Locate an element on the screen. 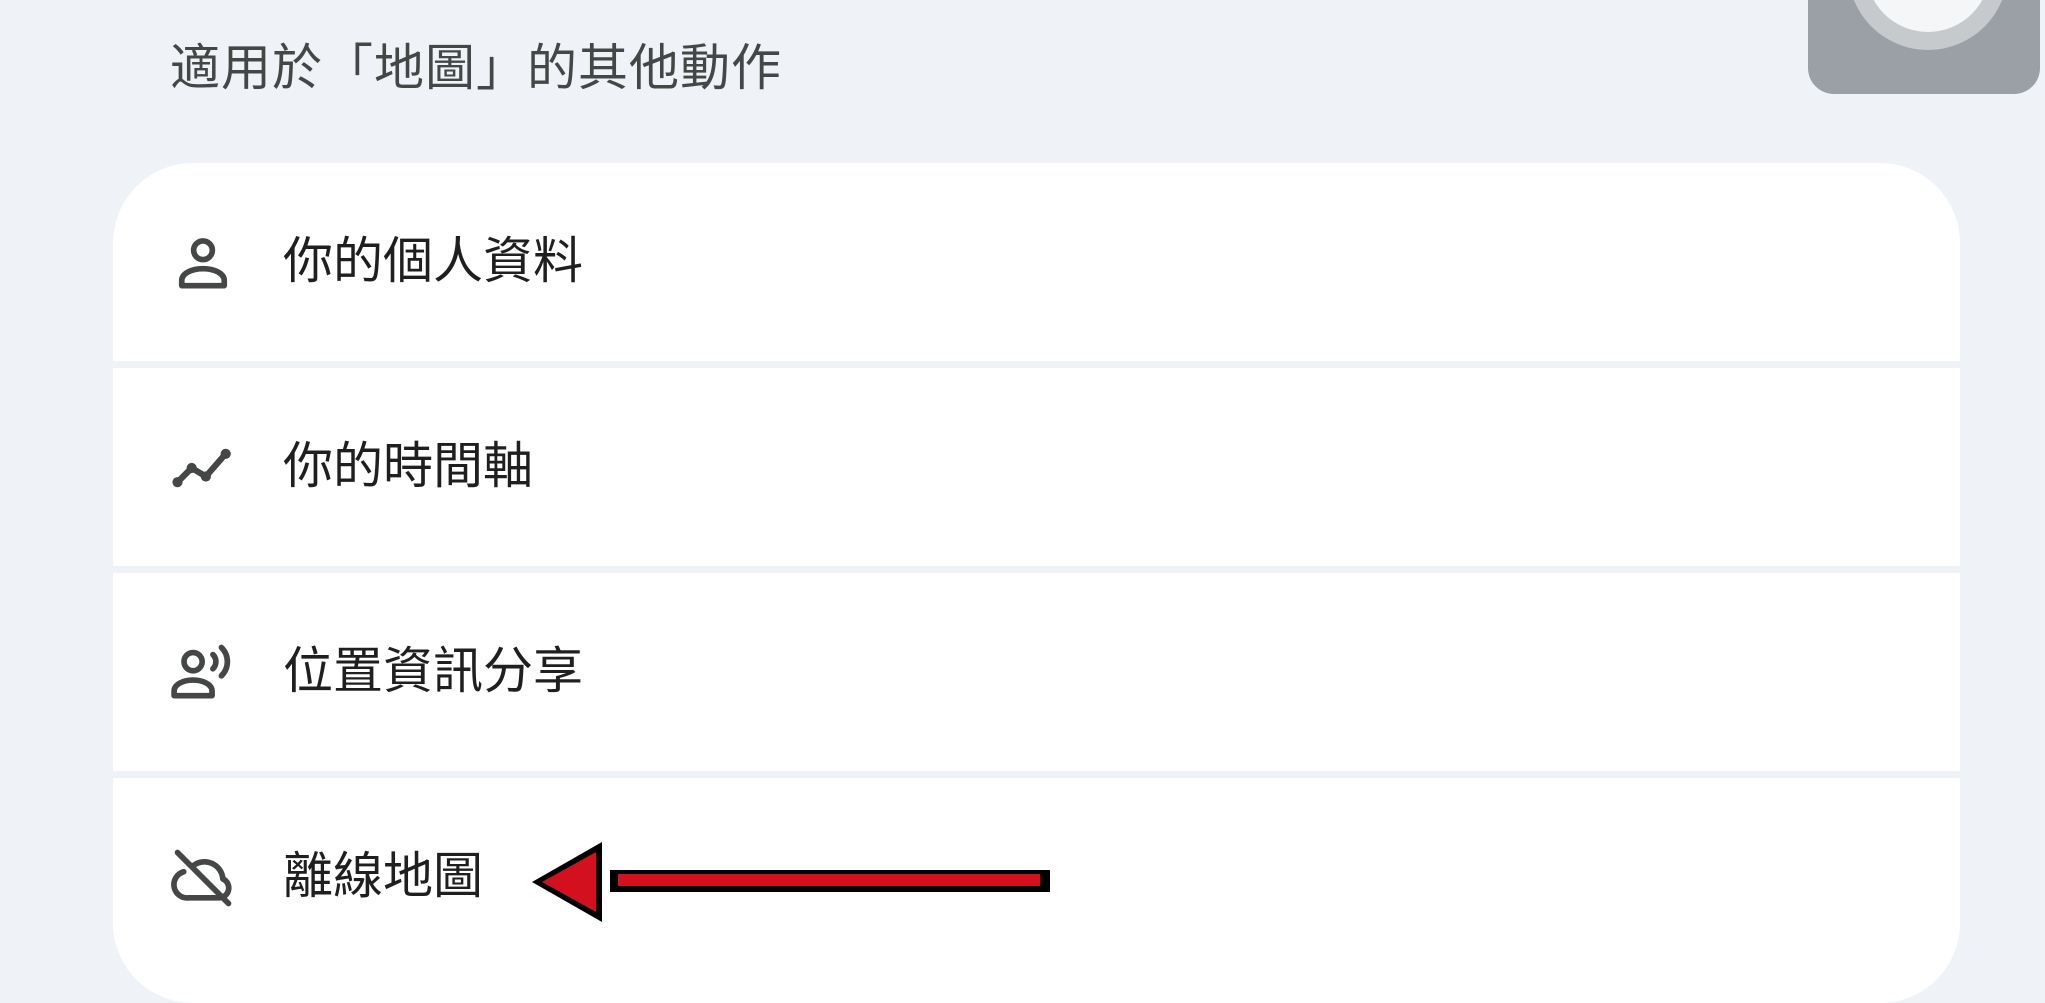 The height and width of the screenshot is (1003, 2045). menu-item-label: 你的個人資料 is located at coordinates (433, 261).